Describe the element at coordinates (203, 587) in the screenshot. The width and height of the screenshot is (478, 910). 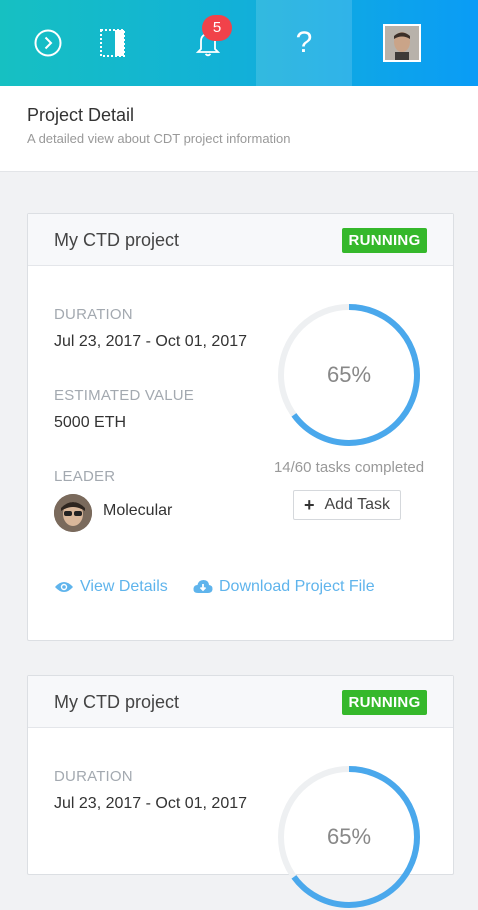
I see `cloud-download-icon` at that location.